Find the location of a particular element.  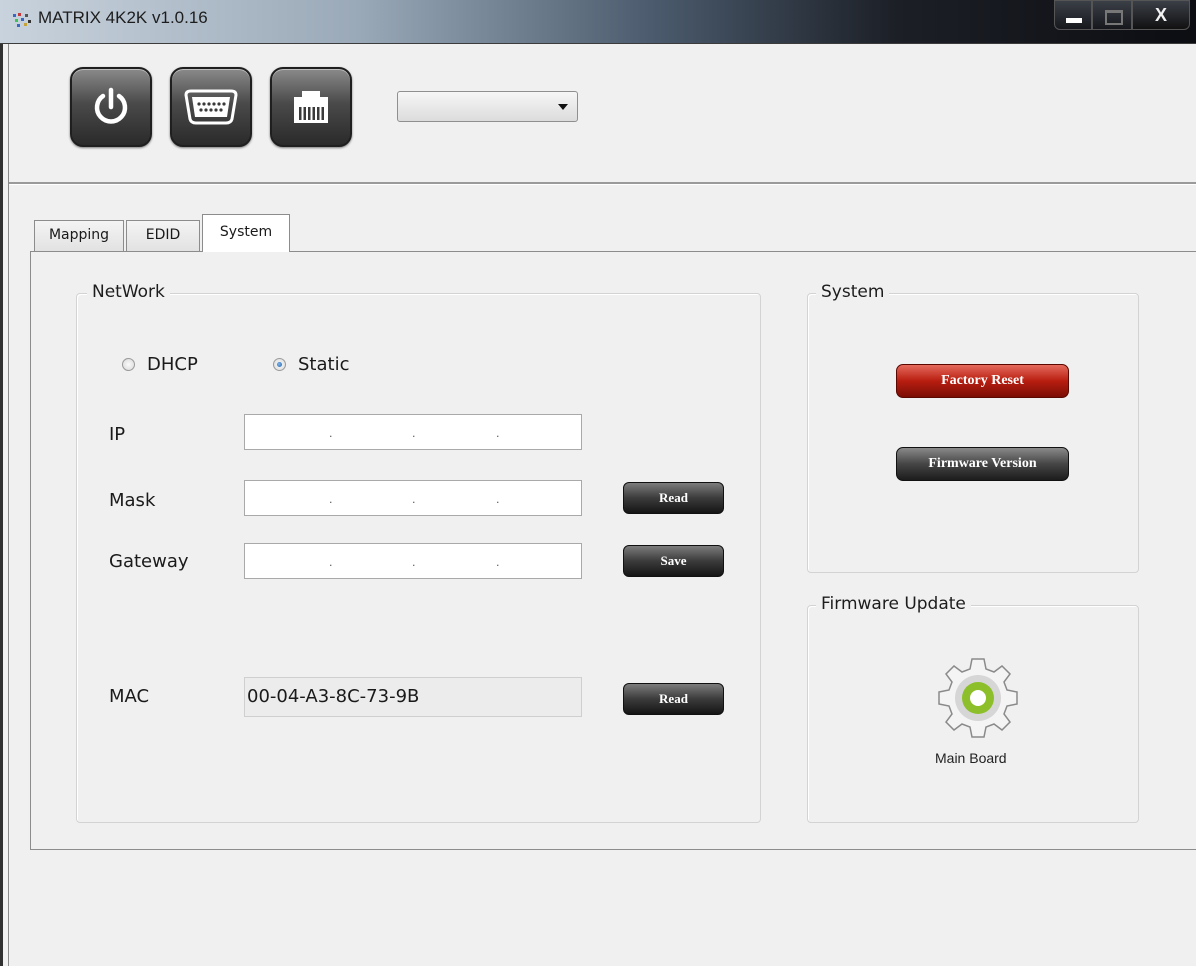

ip-label: IP is located at coordinates (117, 434).